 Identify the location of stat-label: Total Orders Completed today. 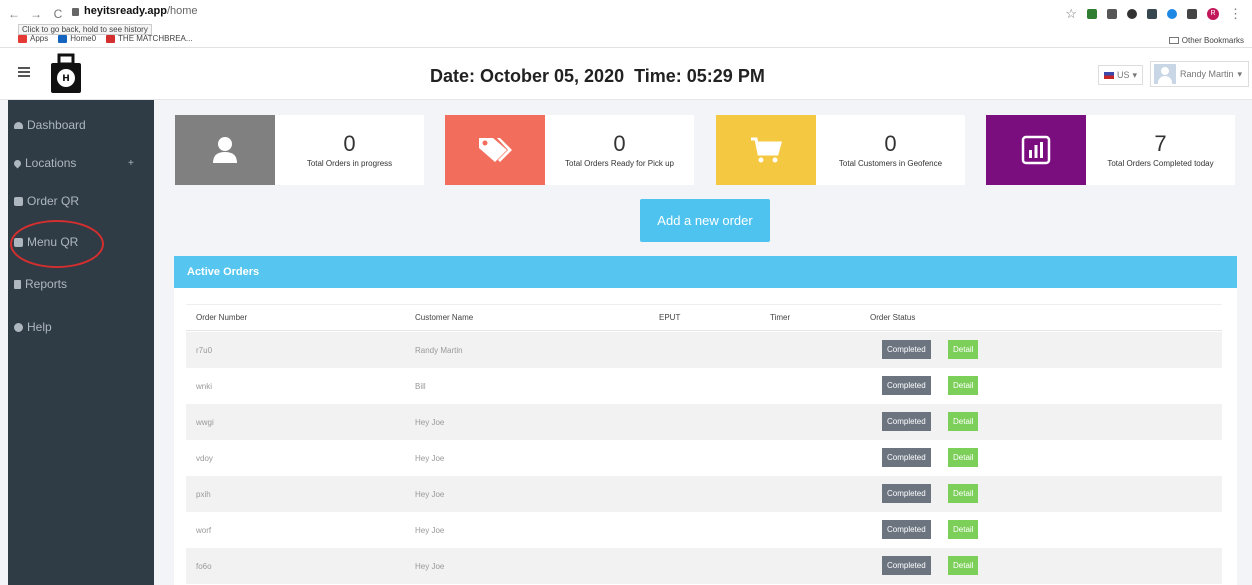
(1160, 163).